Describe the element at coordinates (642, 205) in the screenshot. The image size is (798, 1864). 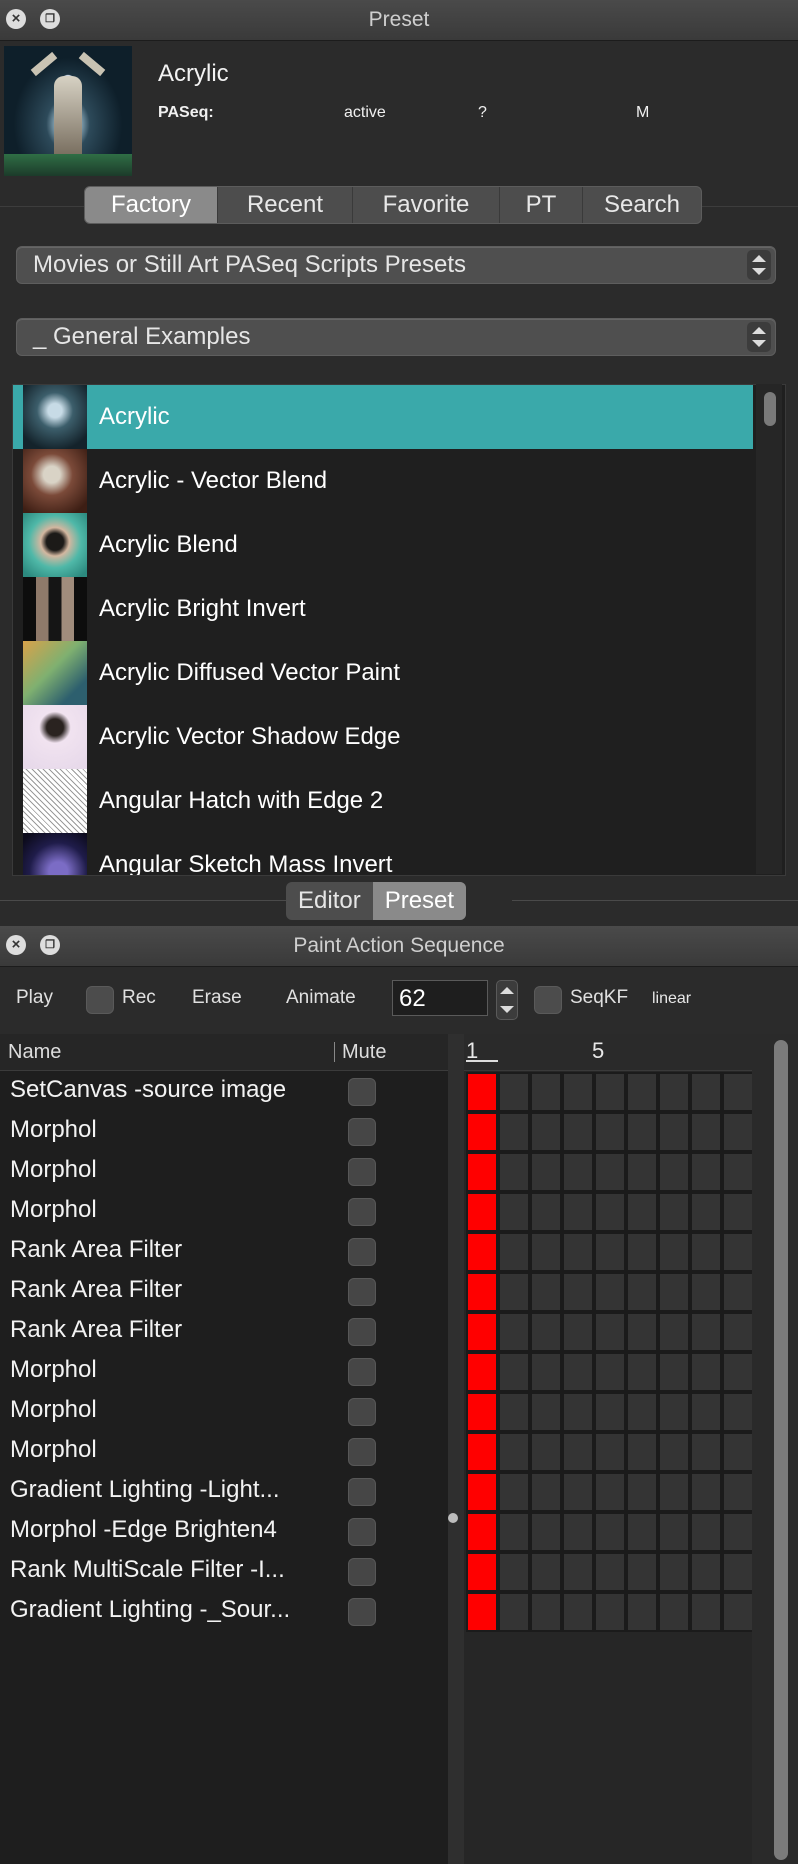
I see `tab-search: Search` at that location.